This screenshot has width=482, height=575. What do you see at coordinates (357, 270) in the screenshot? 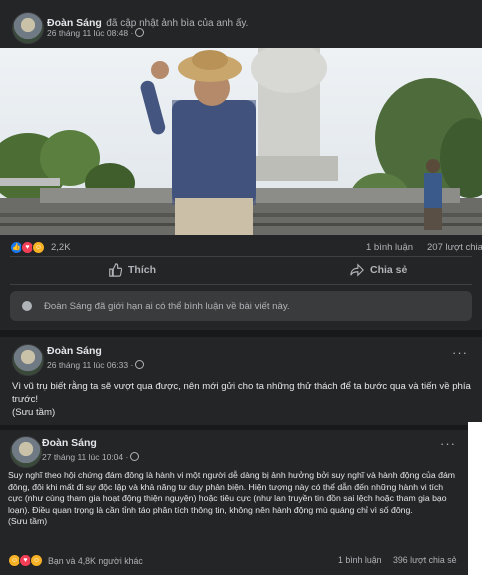
I see `share-arrow-icon` at bounding box center [357, 270].